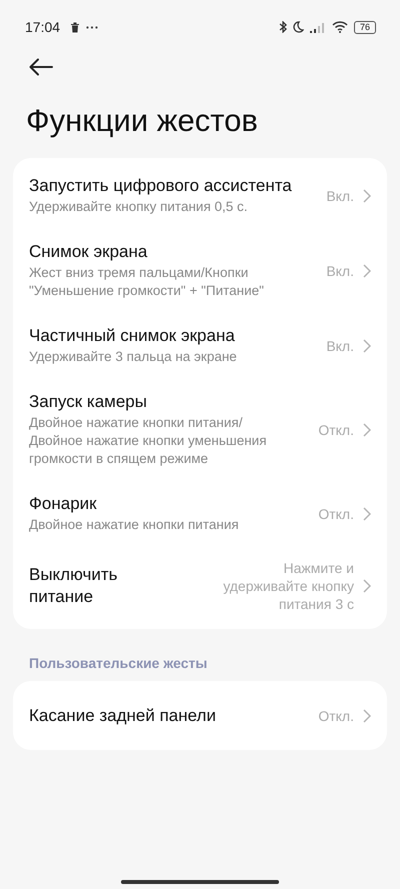 The height and width of the screenshot is (889, 400). What do you see at coordinates (365, 27) in the screenshot?
I see `battery-indicator: 76` at bounding box center [365, 27].